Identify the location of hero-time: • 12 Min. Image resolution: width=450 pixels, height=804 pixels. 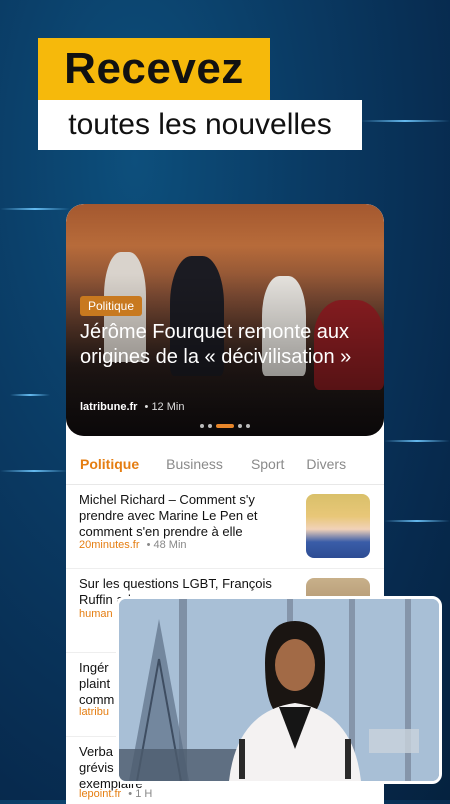
(164, 407).